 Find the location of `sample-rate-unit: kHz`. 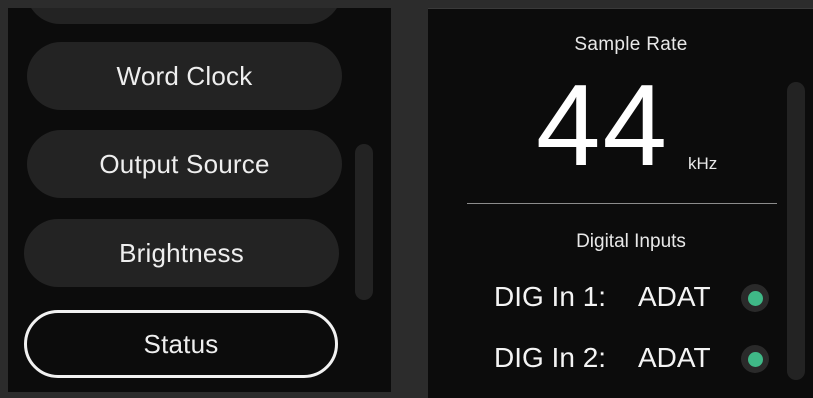

sample-rate-unit: kHz is located at coordinates (703, 163).